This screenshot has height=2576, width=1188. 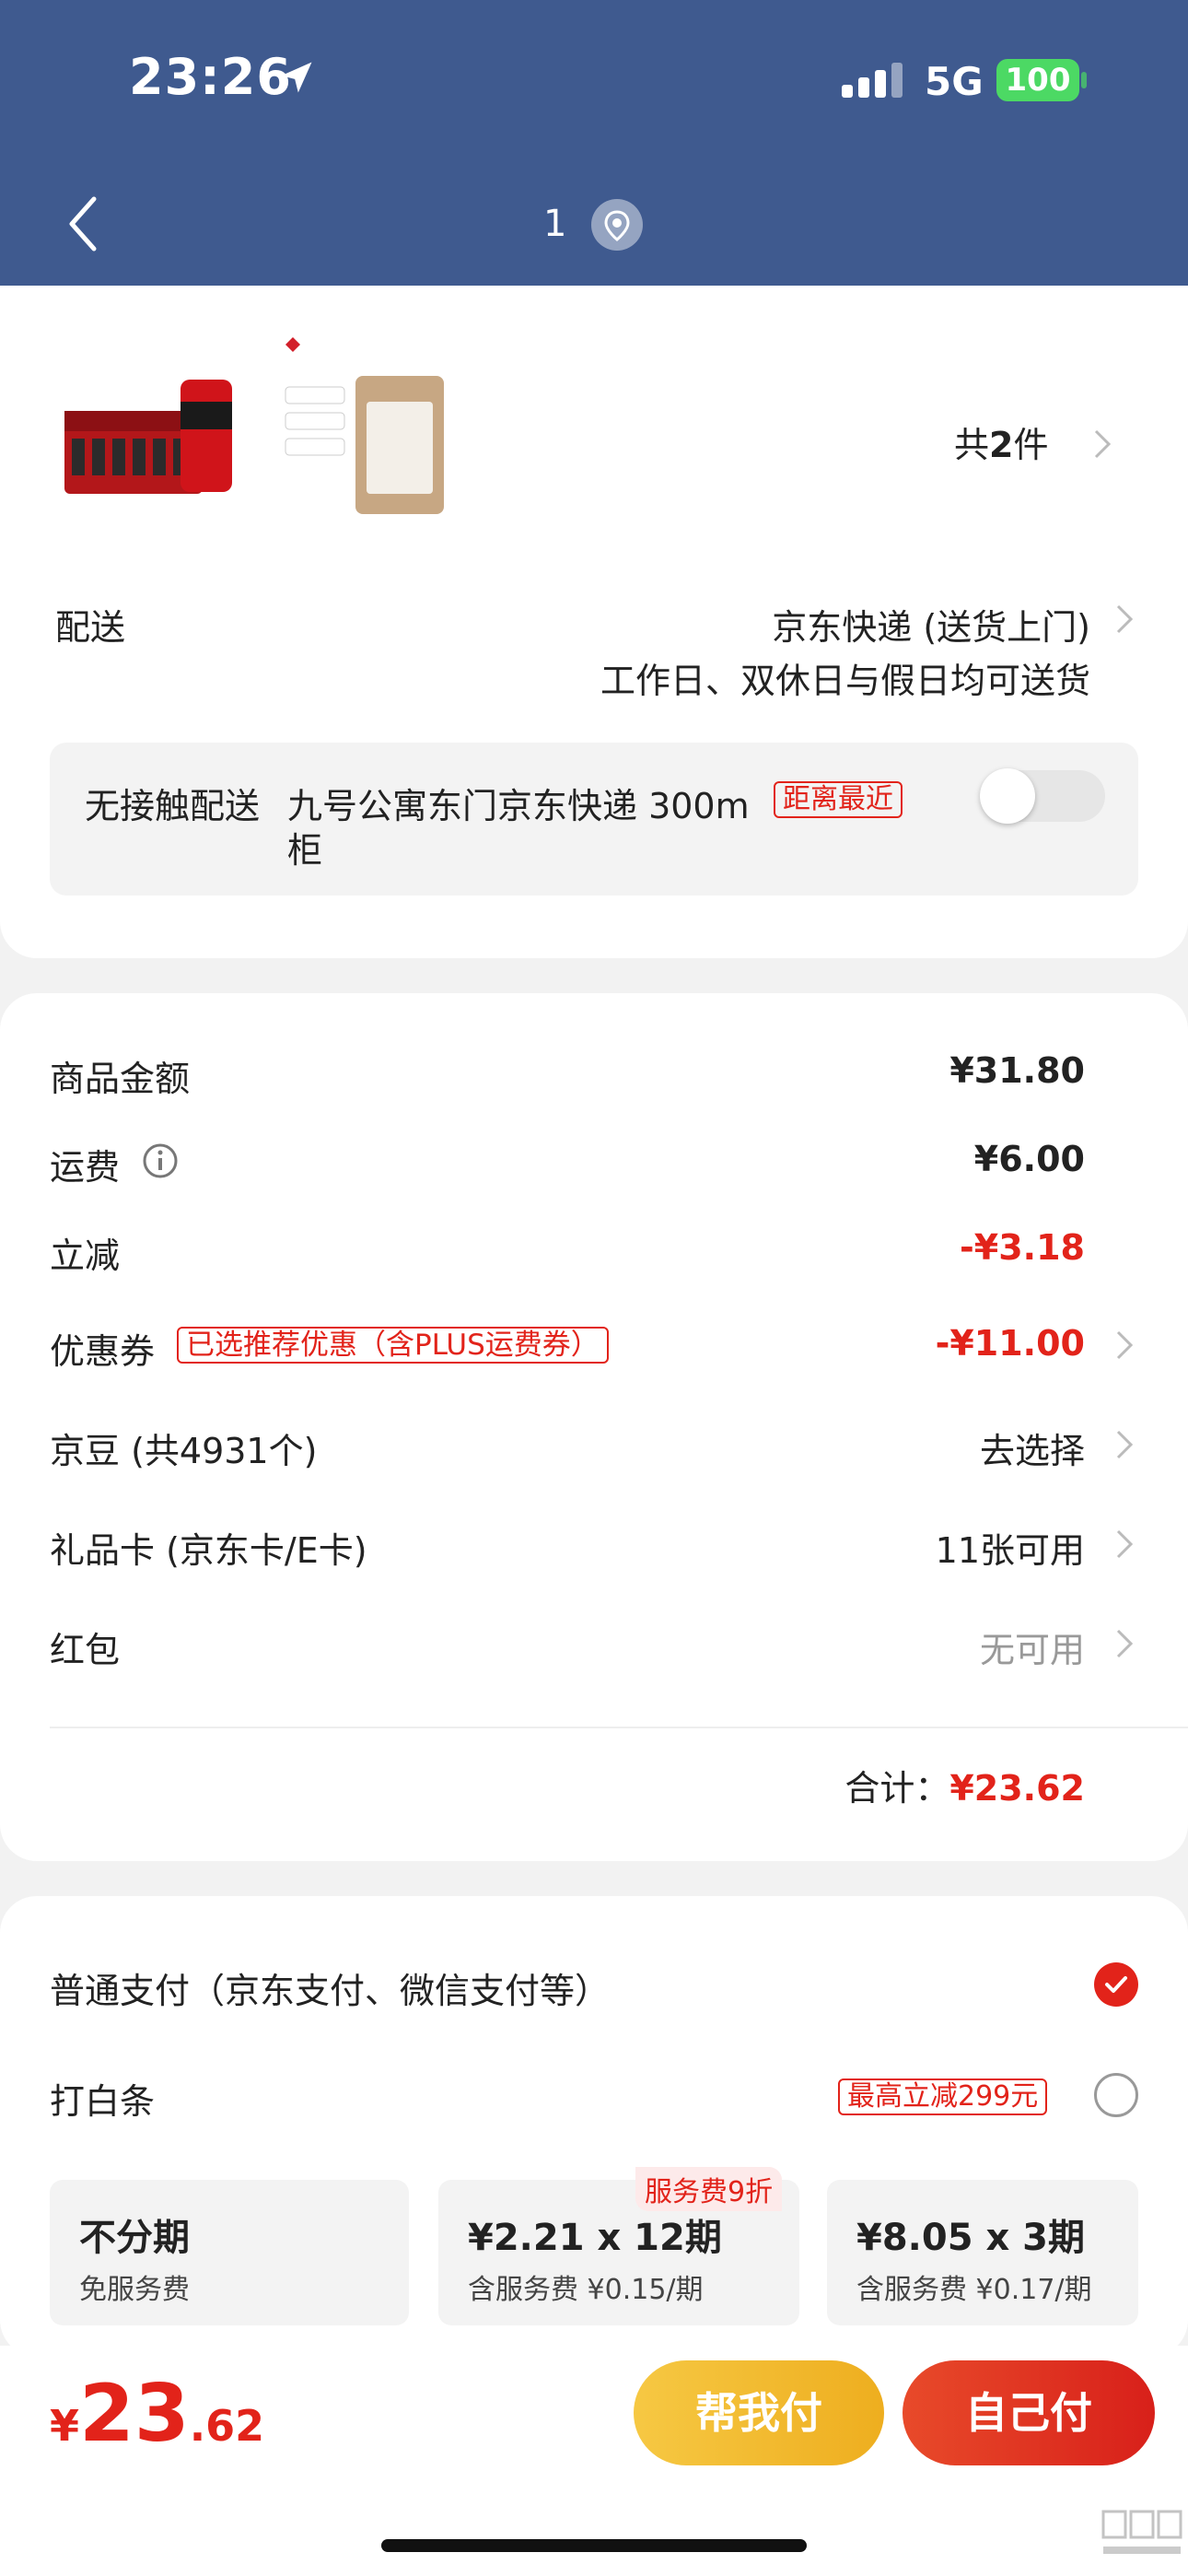 What do you see at coordinates (1037, 80) in the screenshot?
I see `battery-indicator: 100` at bounding box center [1037, 80].